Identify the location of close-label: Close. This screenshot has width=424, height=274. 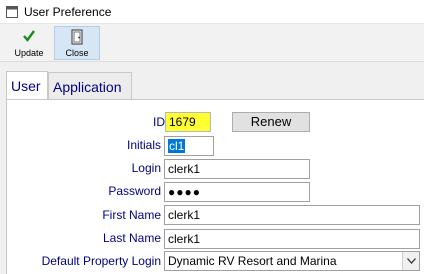
(77, 53).